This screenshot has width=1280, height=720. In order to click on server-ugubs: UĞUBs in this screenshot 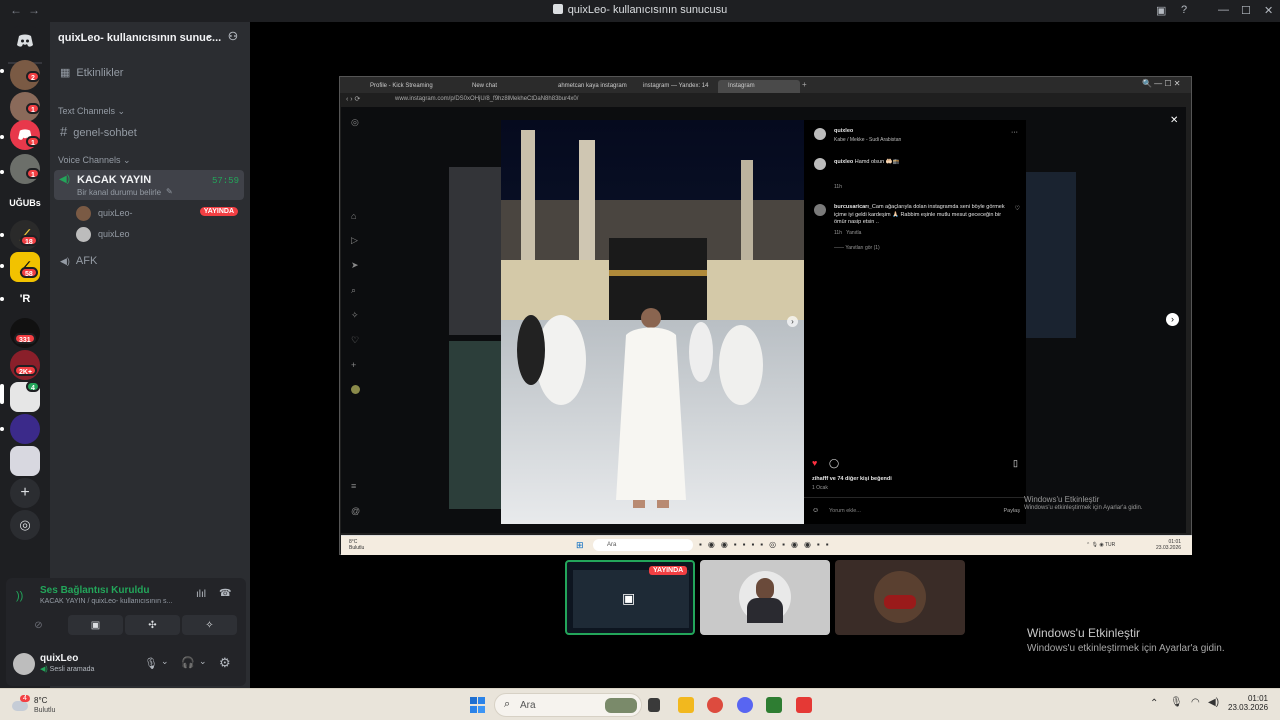, I will do `click(25, 203)`.